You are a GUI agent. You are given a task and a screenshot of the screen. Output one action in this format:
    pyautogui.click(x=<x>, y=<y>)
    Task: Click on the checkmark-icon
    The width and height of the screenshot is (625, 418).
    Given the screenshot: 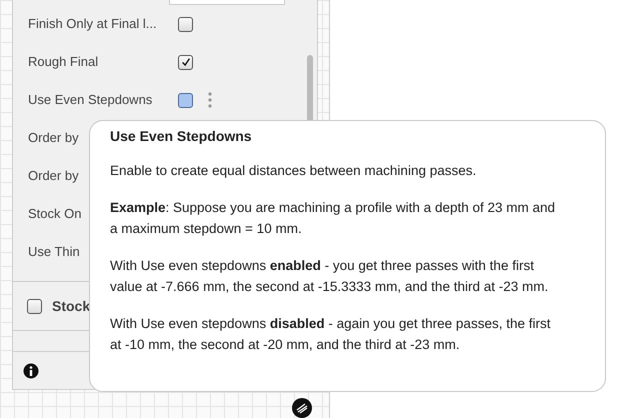 What is the action you would take?
    pyautogui.click(x=186, y=62)
    